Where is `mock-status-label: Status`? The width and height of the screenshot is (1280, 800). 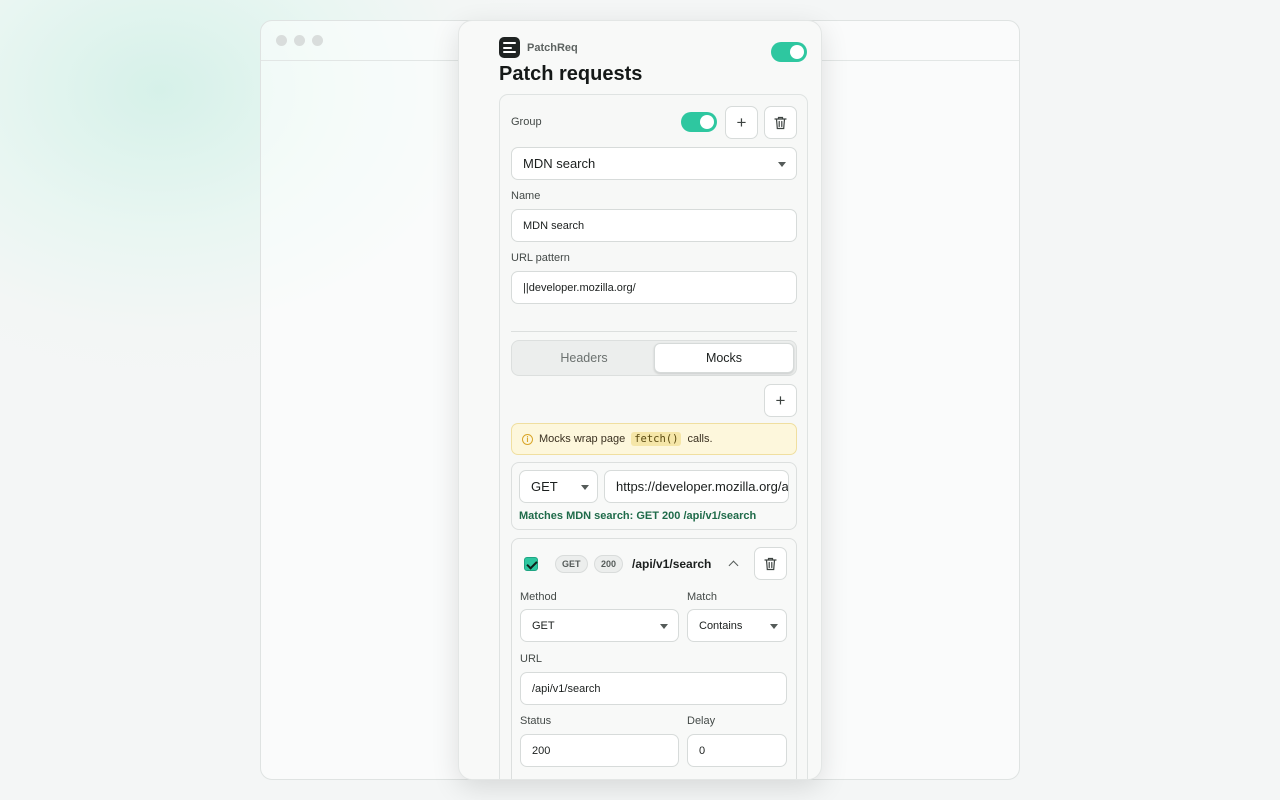
mock-status-label: Status is located at coordinates (536, 721).